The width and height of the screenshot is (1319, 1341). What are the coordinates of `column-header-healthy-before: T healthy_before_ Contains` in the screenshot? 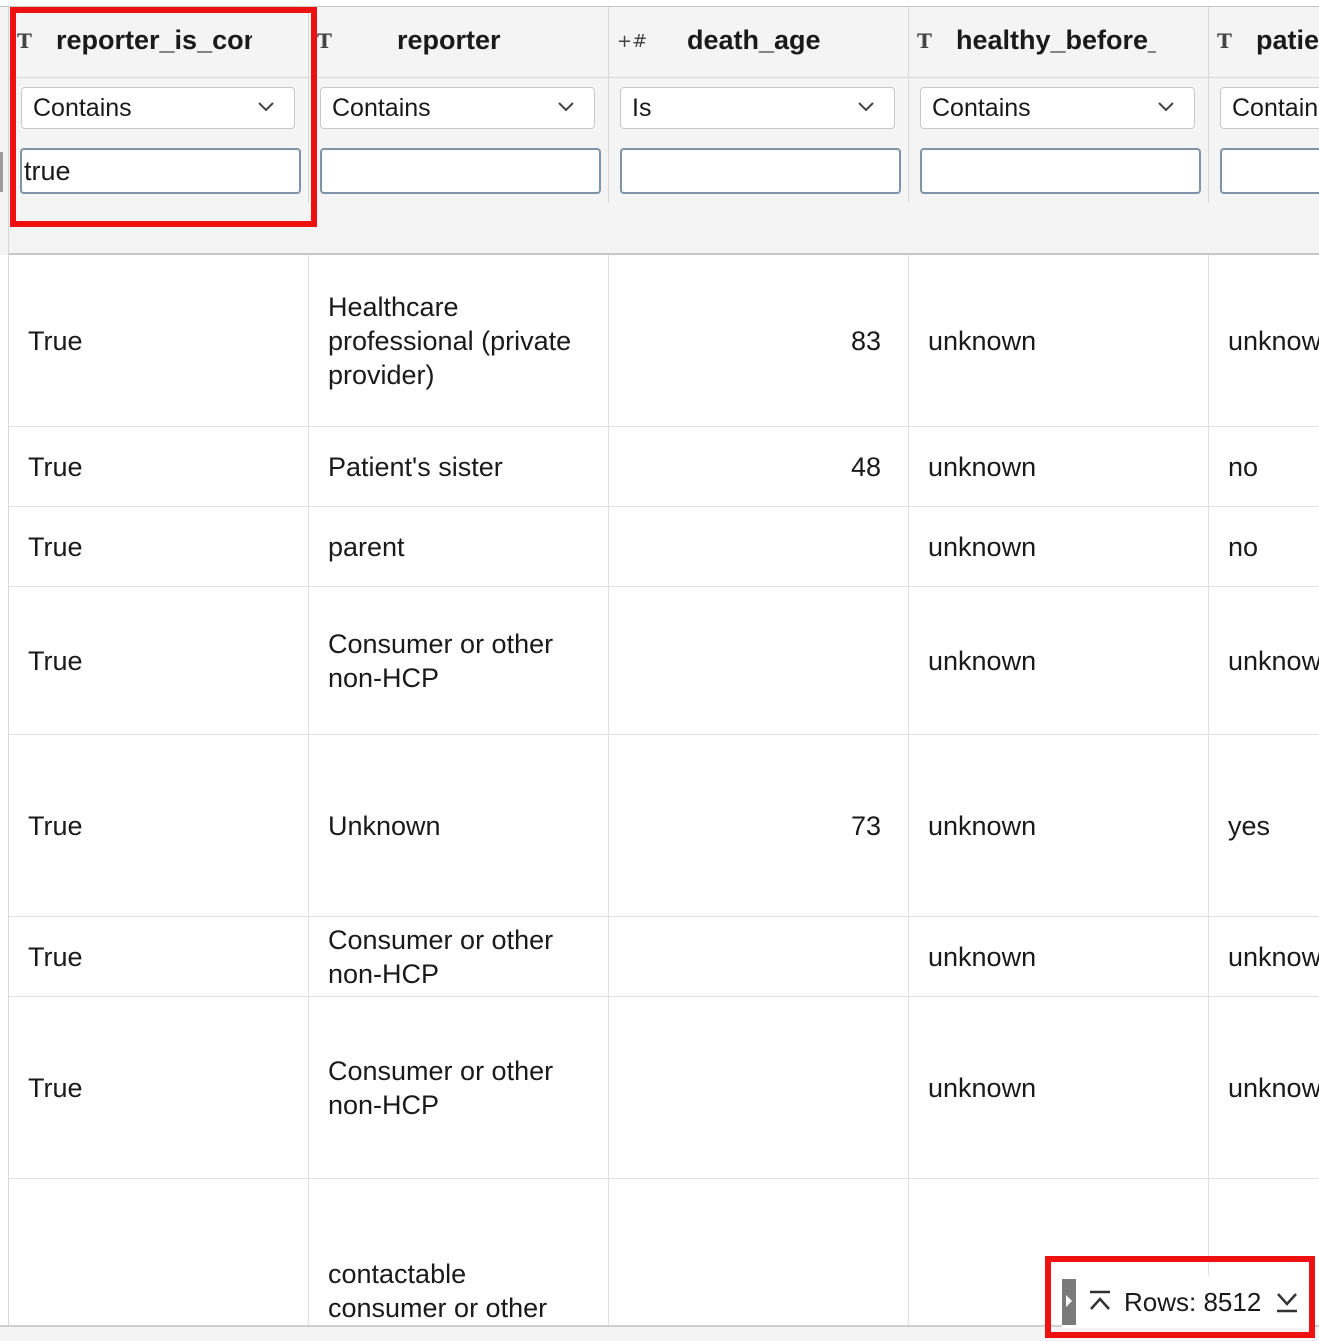 It's located at (1059, 105).